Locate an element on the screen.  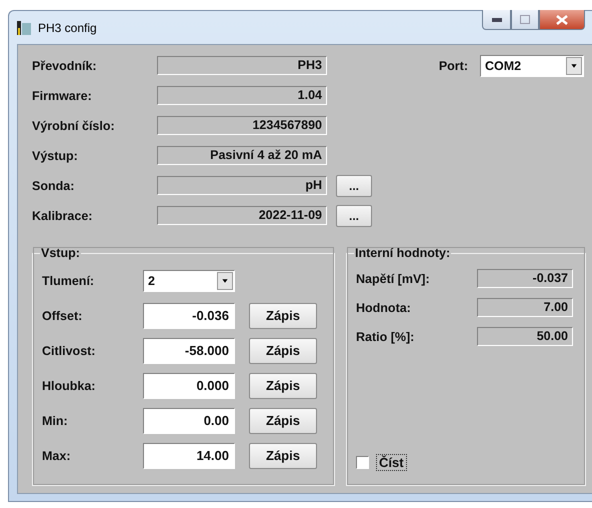
readonly-field: 1.04 is located at coordinates (242, 95).